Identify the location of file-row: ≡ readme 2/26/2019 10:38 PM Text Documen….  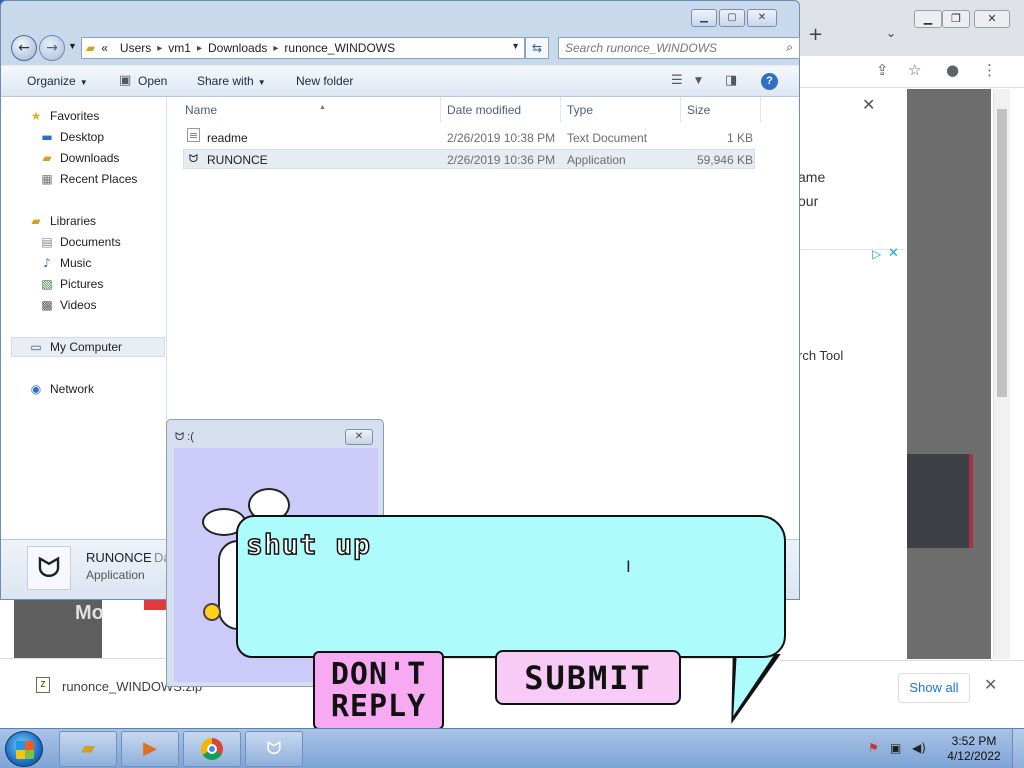
(469, 138).